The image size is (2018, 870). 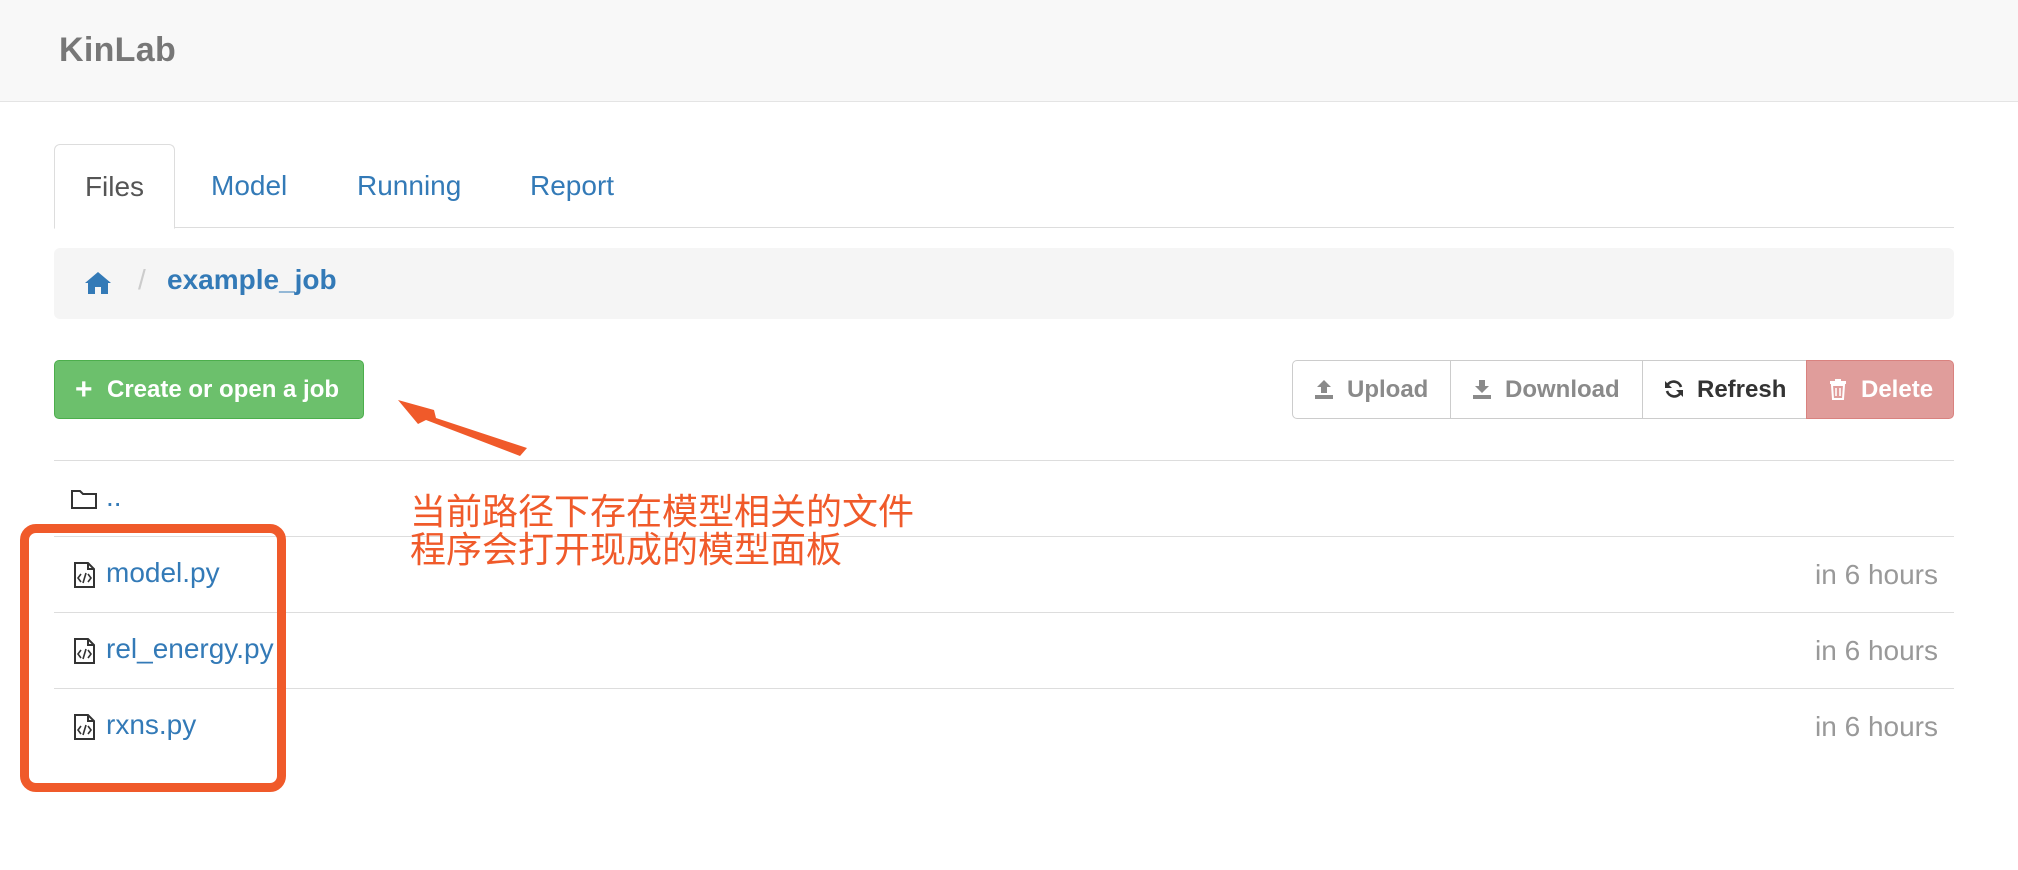 What do you see at coordinates (1004, 650) in the screenshot?
I see `list-item: rel_energy.py in 6 hours` at bounding box center [1004, 650].